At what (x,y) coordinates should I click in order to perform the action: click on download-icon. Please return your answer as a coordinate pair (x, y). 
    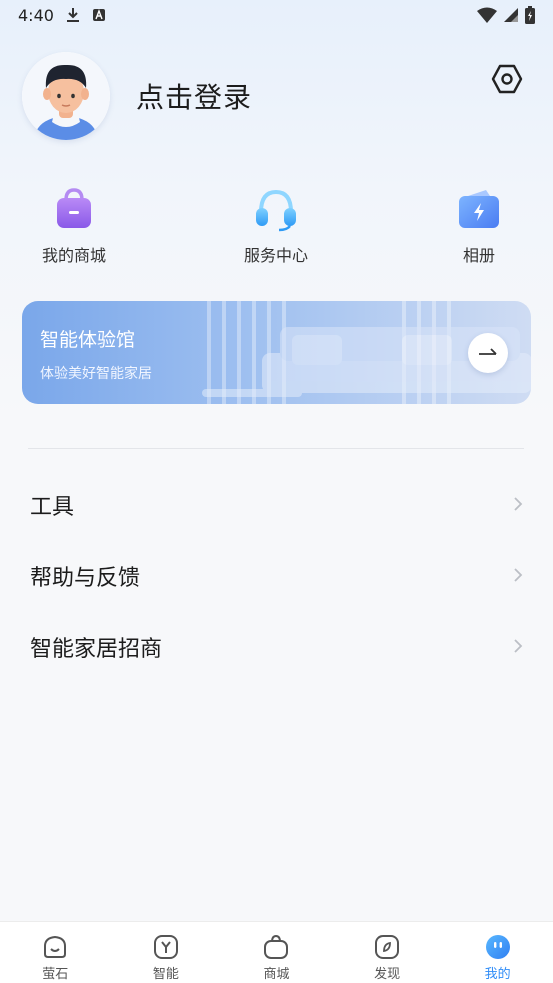
    Looking at the image, I should click on (73, 15).